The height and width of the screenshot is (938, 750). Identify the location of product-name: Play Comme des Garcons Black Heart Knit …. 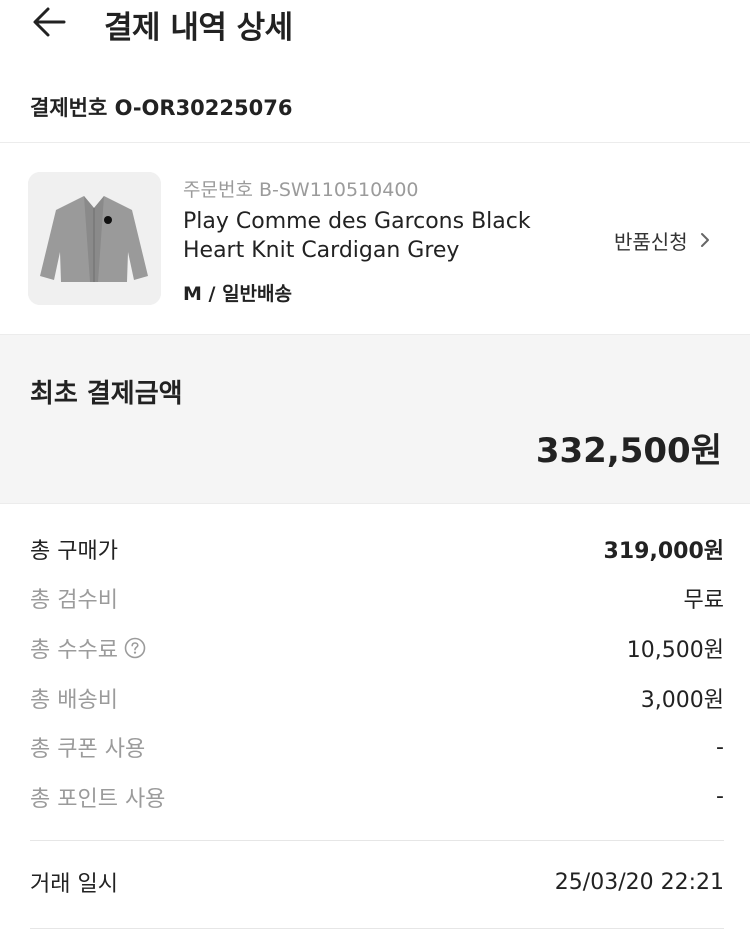
(373, 236).